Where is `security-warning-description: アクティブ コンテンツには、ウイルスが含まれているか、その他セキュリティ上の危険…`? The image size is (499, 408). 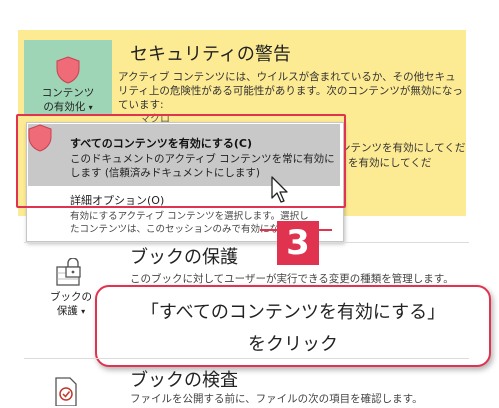
security-warning-description: アクティブ コンテンツには、ウイルスが含まれているか、その他セキュリティ上の危険… is located at coordinates (290, 91).